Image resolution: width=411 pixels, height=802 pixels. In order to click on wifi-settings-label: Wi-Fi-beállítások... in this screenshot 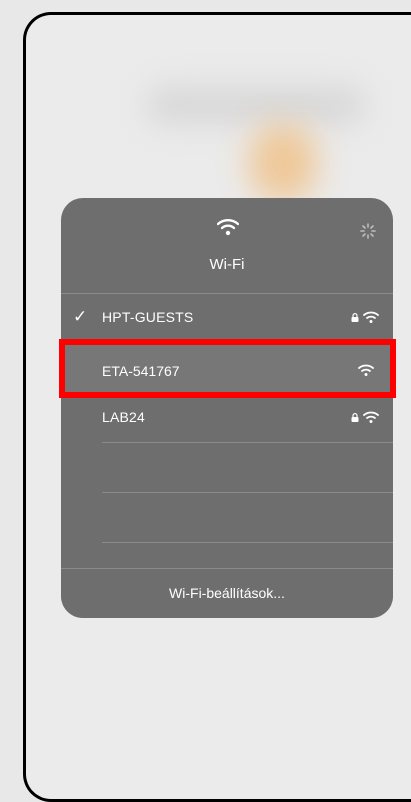, I will do `click(227, 593)`.